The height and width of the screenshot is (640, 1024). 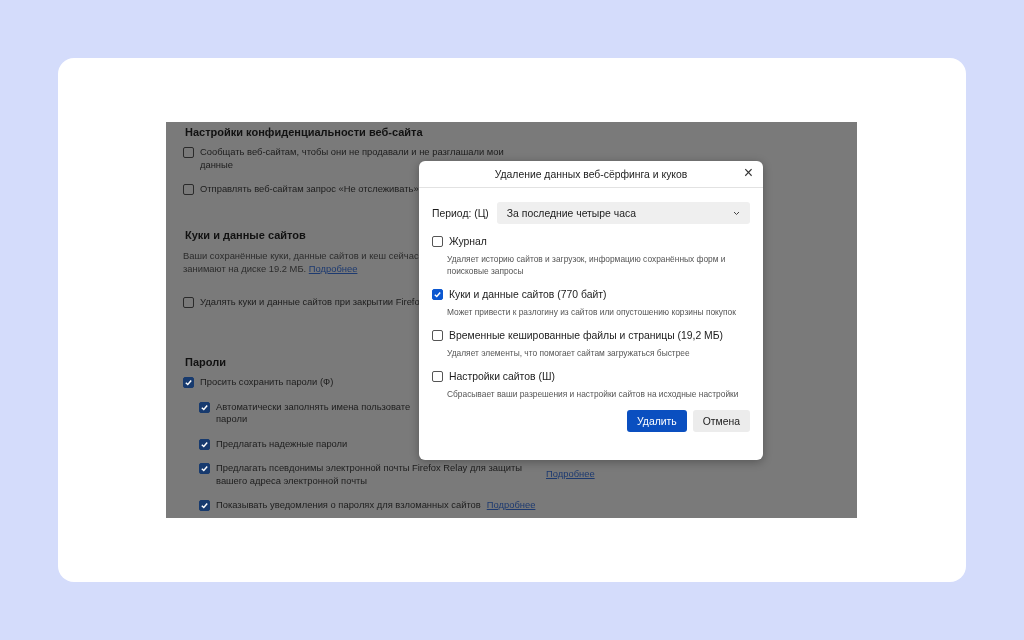 I want to click on option-label: Предлагать псевдонимы электронной почты Firefox Relay для защиты вашего адреса электронной почты, so click(x=369, y=474).